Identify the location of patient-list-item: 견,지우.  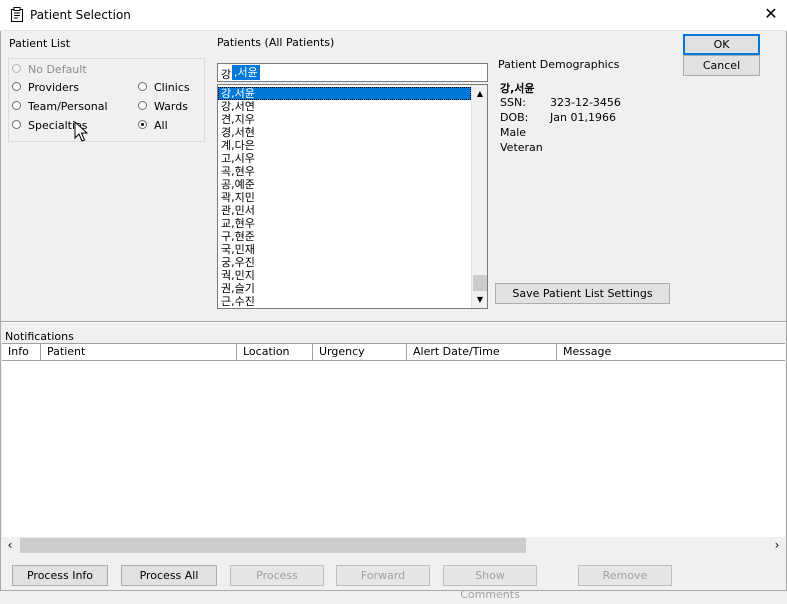
(344, 119).